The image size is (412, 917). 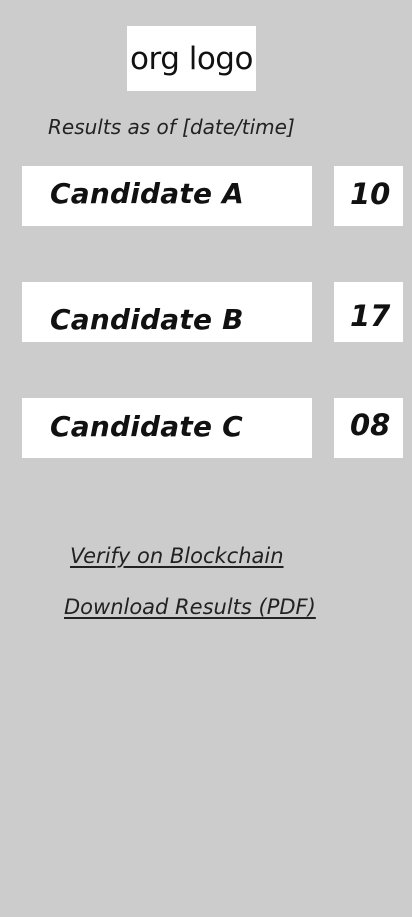 I want to click on candidate-c-card: Candidate C, so click(x=167, y=428).